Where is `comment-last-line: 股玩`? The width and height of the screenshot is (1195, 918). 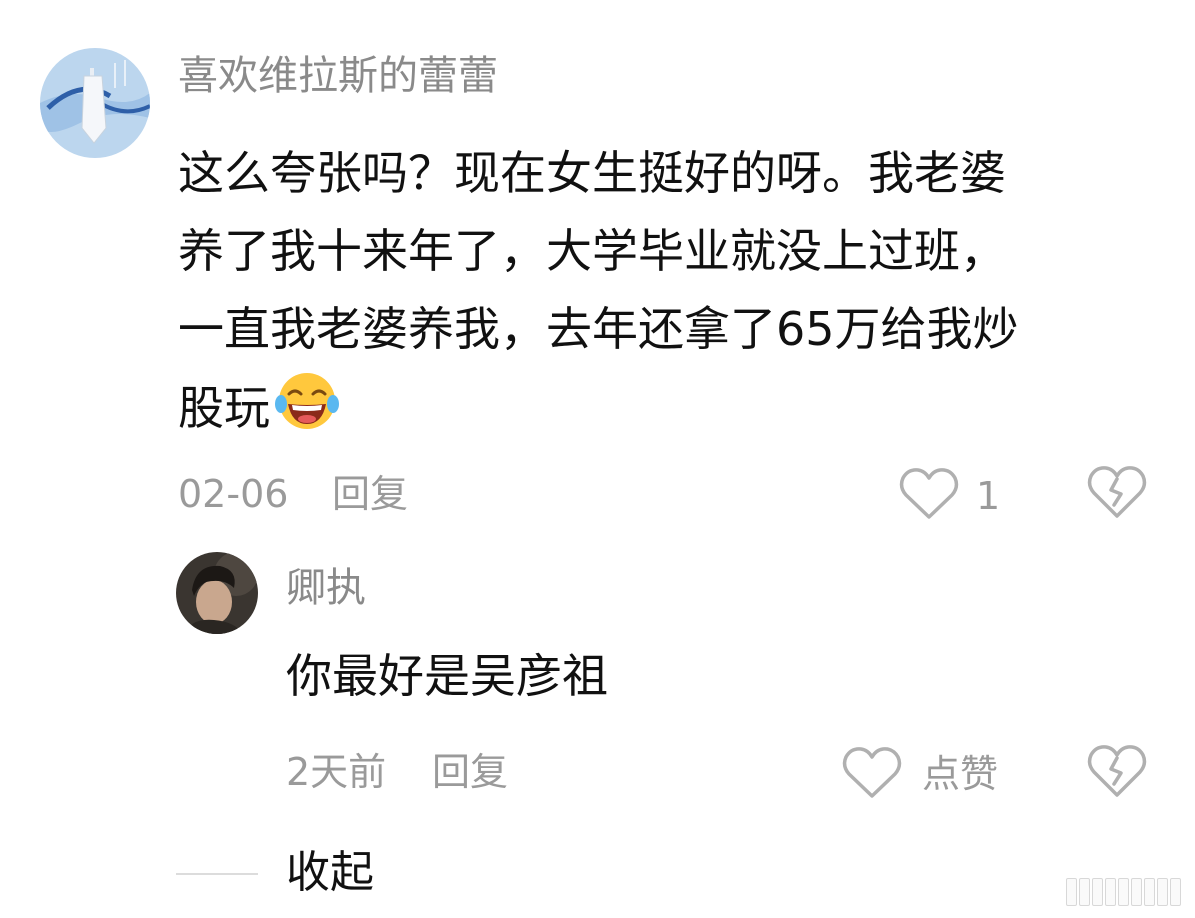
comment-last-line: 股玩 is located at coordinates (678, 407).